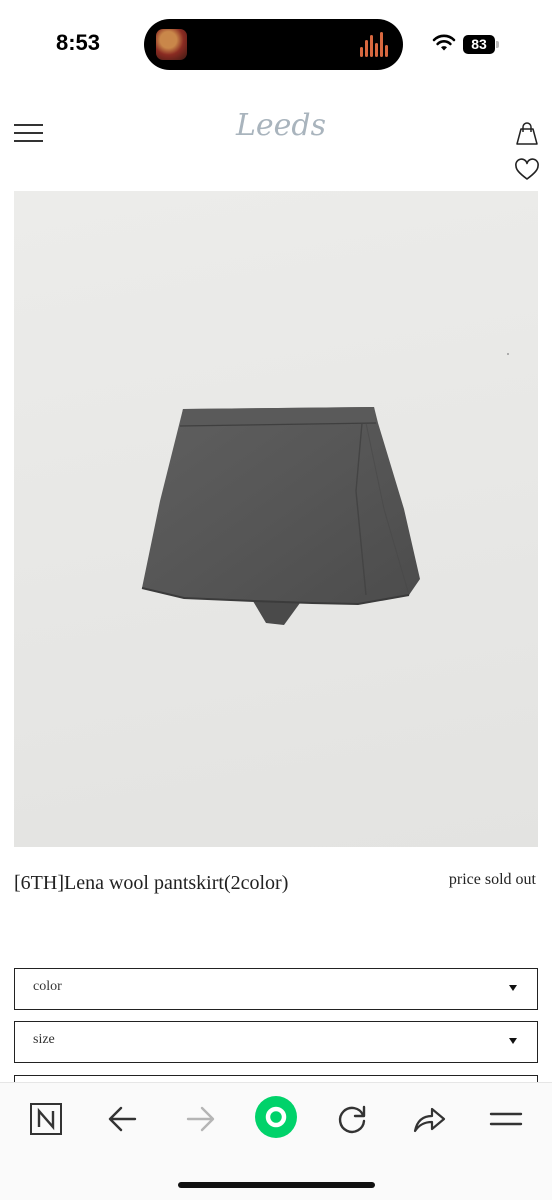 Image resolution: width=552 pixels, height=1200 pixels. I want to click on home-indicator, so click(276, 1185).